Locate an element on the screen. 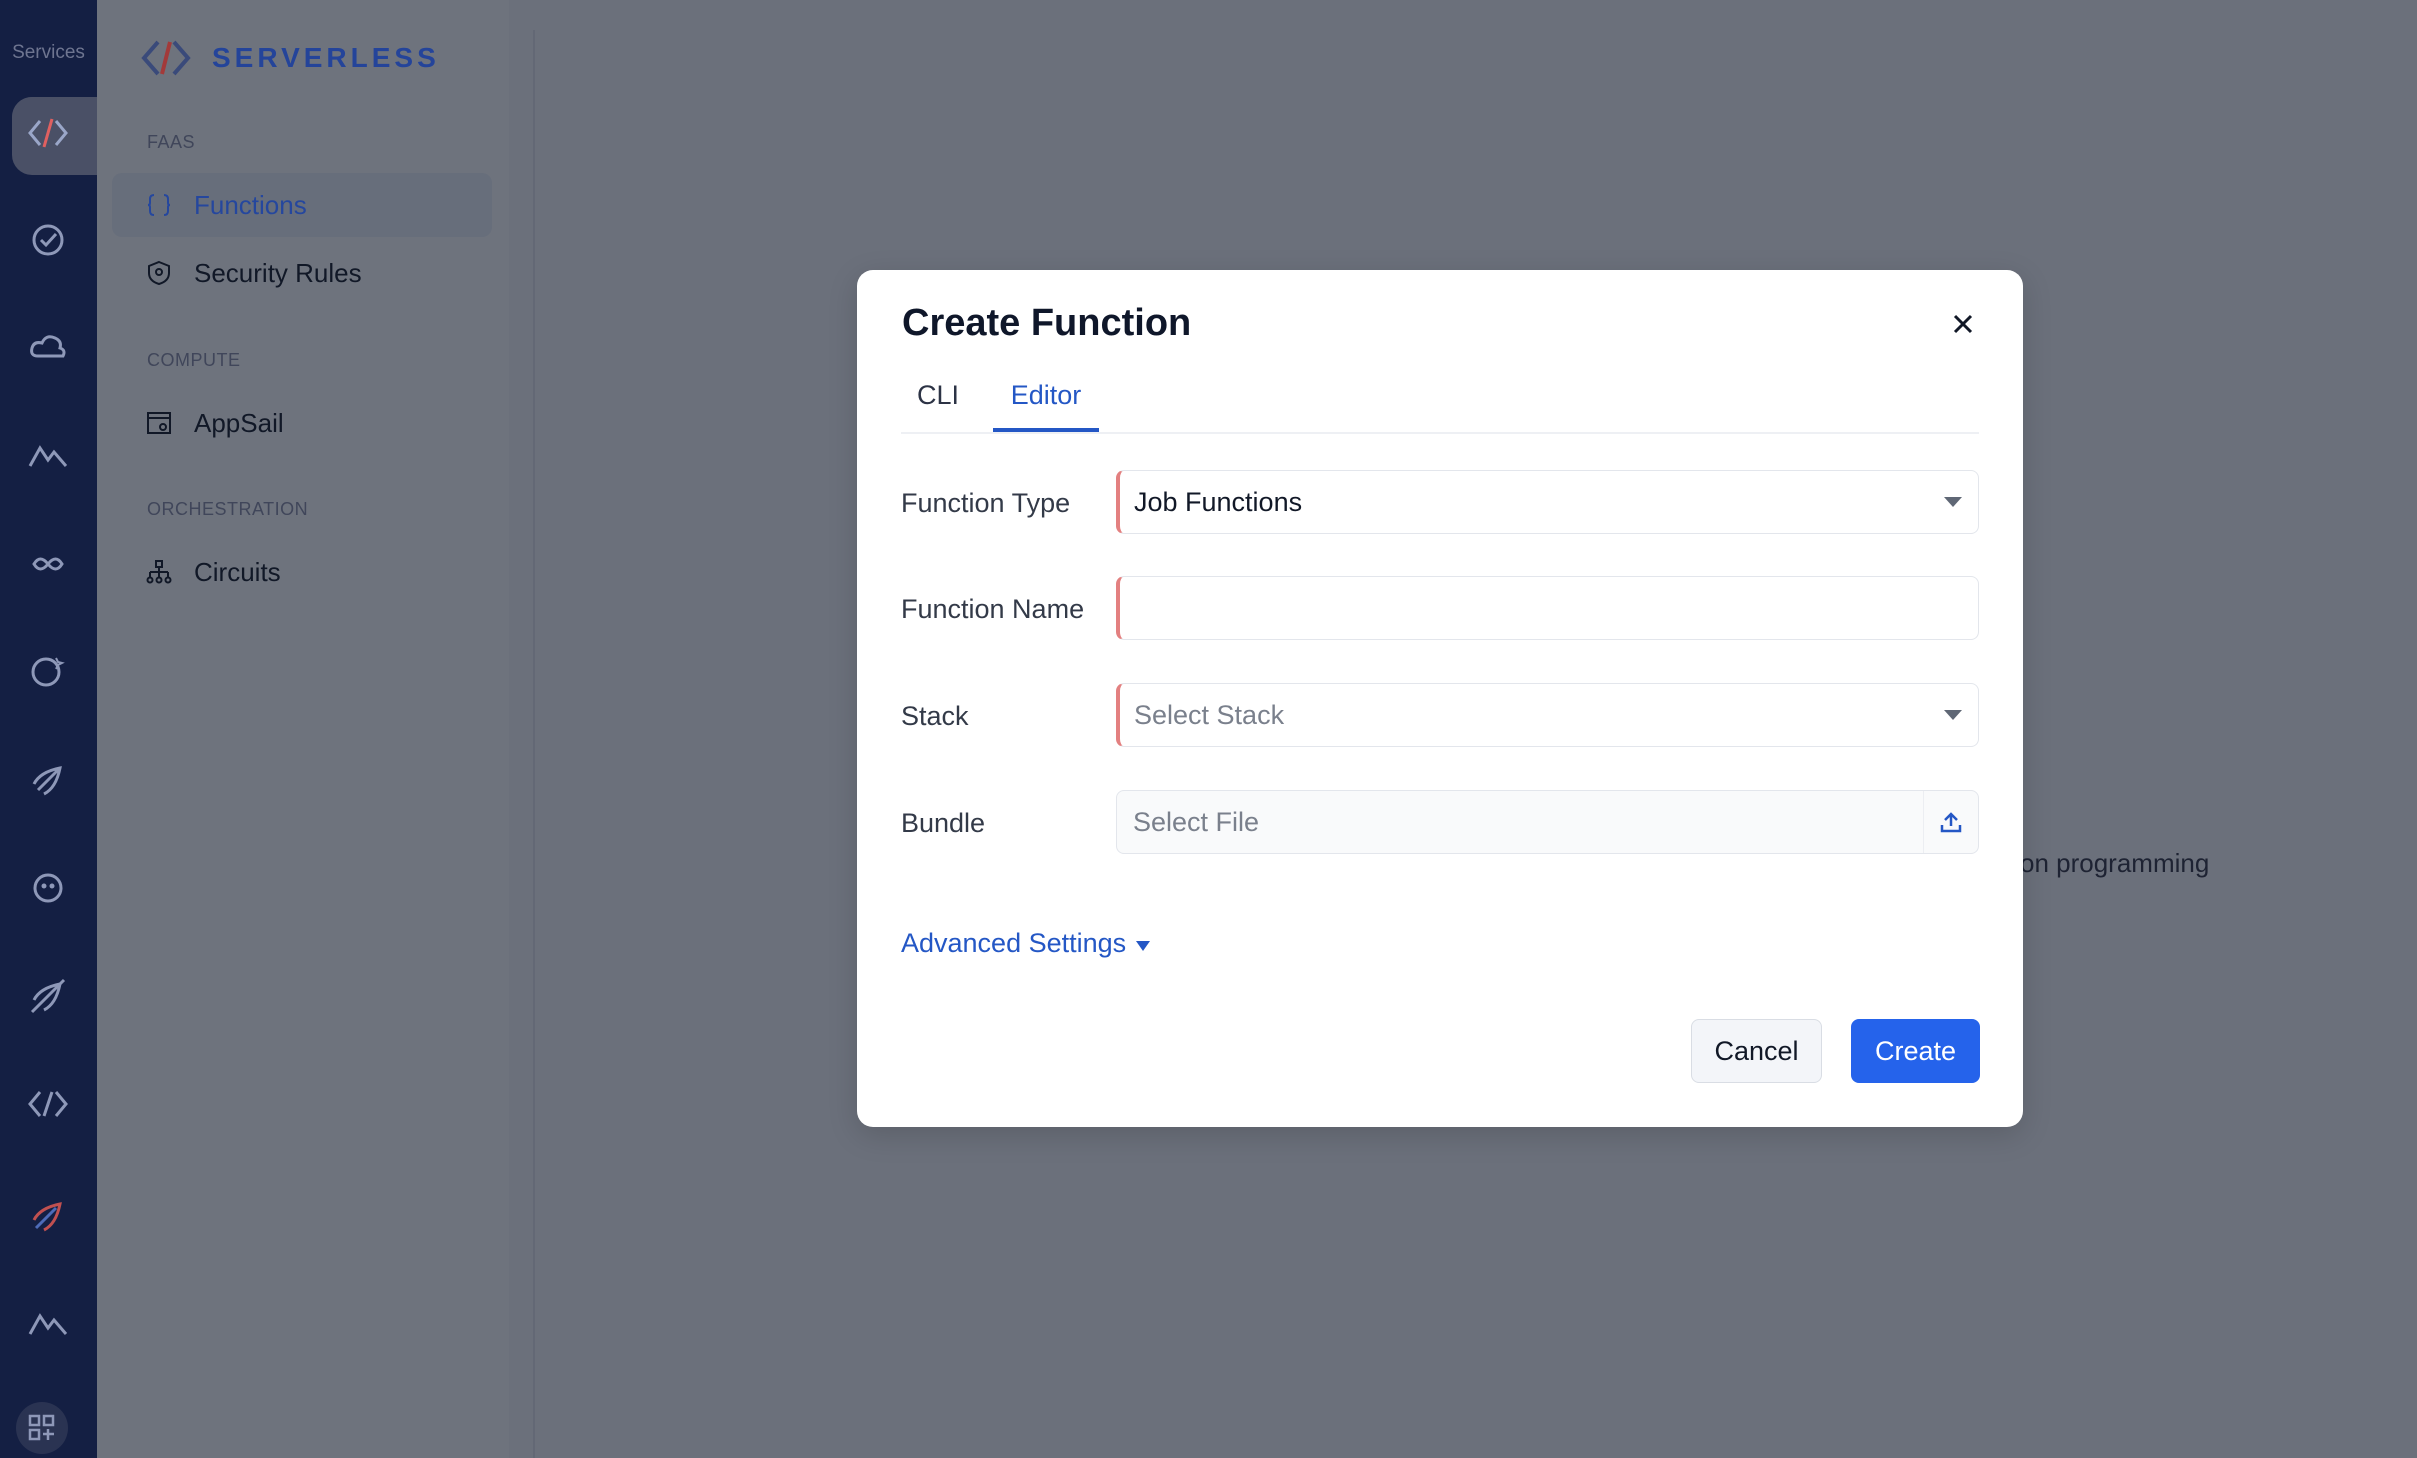 This screenshot has width=2417, height=1458. check-badge-icon is located at coordinates (48, 240).